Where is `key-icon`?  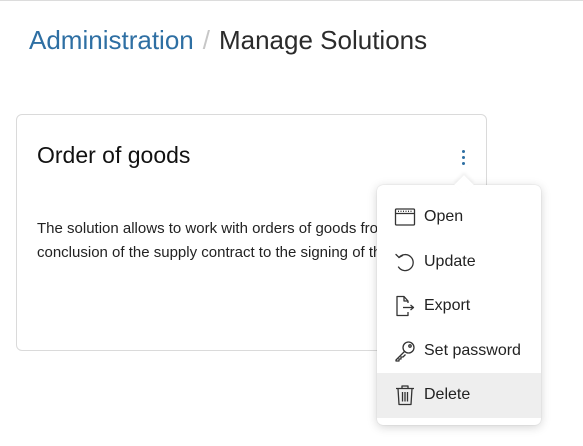
key-icon is located at coordinates (405, 351).